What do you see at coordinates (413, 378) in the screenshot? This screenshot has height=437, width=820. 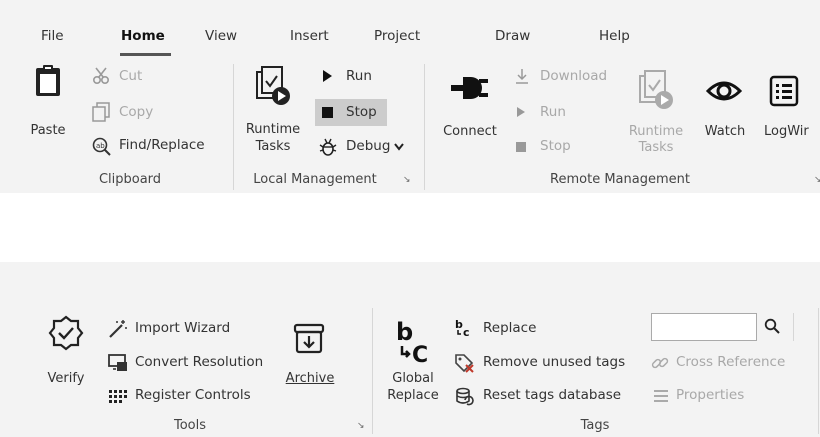 I see `global-replace-label-line1: Global` at bounding box center [413, 378].